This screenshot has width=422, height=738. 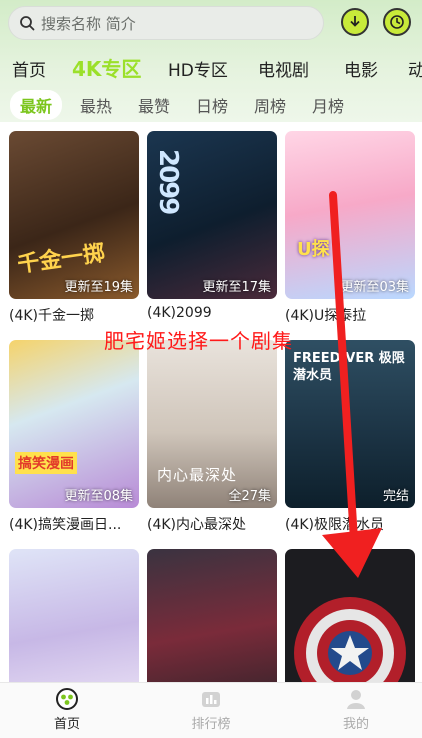 I want to click on category-tabs: 首页 4K专区 HD专区 电视剧 电影 动, so click(x=211, y=67).